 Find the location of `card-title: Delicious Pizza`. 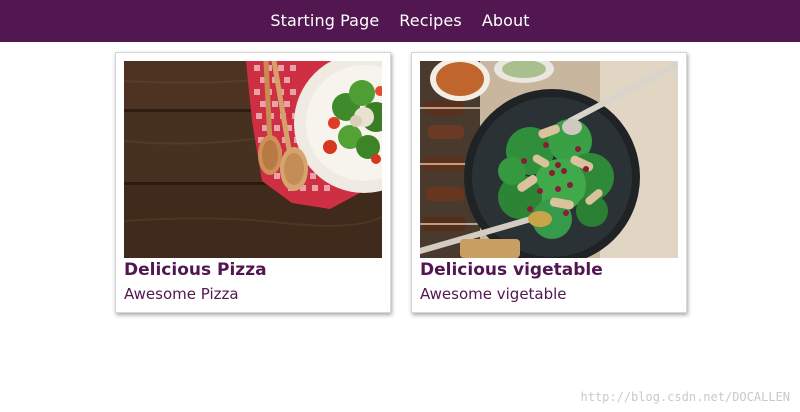

card-title: Delicious Pizza is located at coordinates (195, 270).